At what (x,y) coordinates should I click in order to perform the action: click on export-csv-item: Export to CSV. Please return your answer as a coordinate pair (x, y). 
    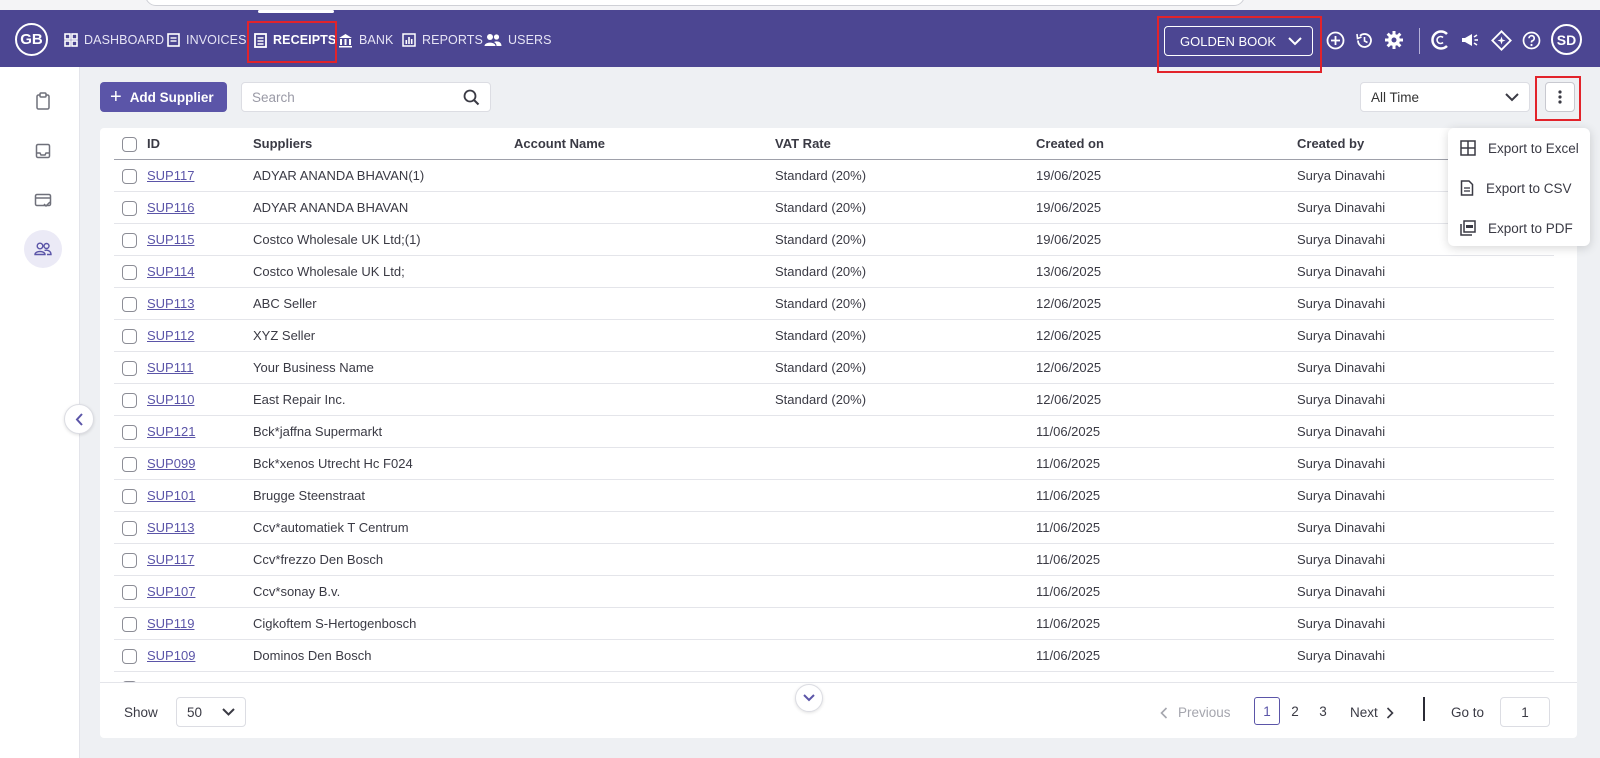
    Looking at the image, I should click on (1516, 188).